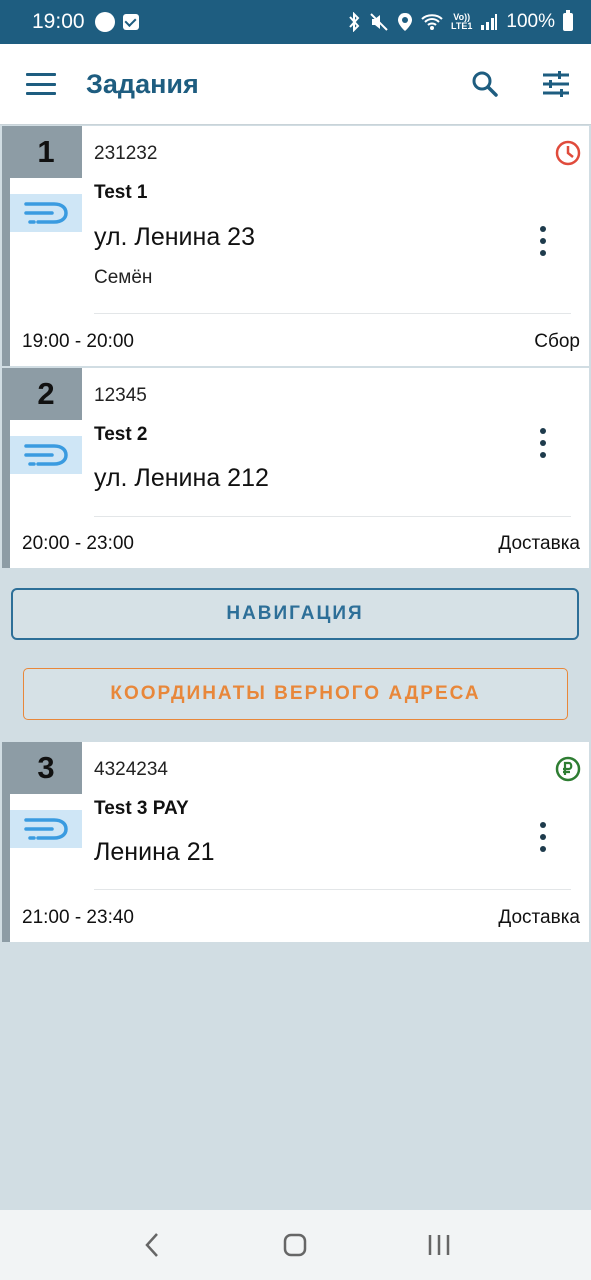 This screenshot has width=591, height=1280. Describe the element at coordinates (379, 22) in the screenshot. I see `mute-icon` at that location.